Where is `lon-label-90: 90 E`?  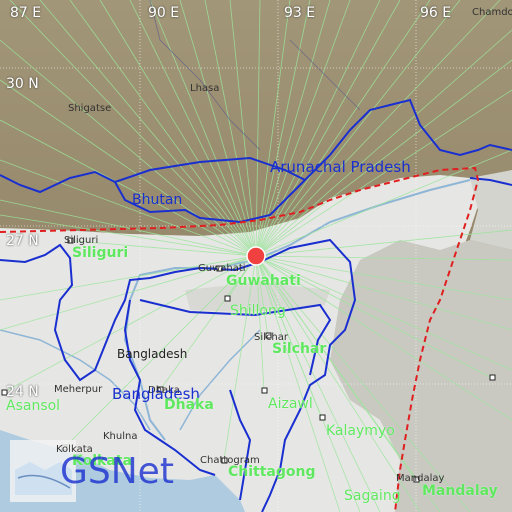 lon-label-90: 90 E is located at coordinates (164, 13).